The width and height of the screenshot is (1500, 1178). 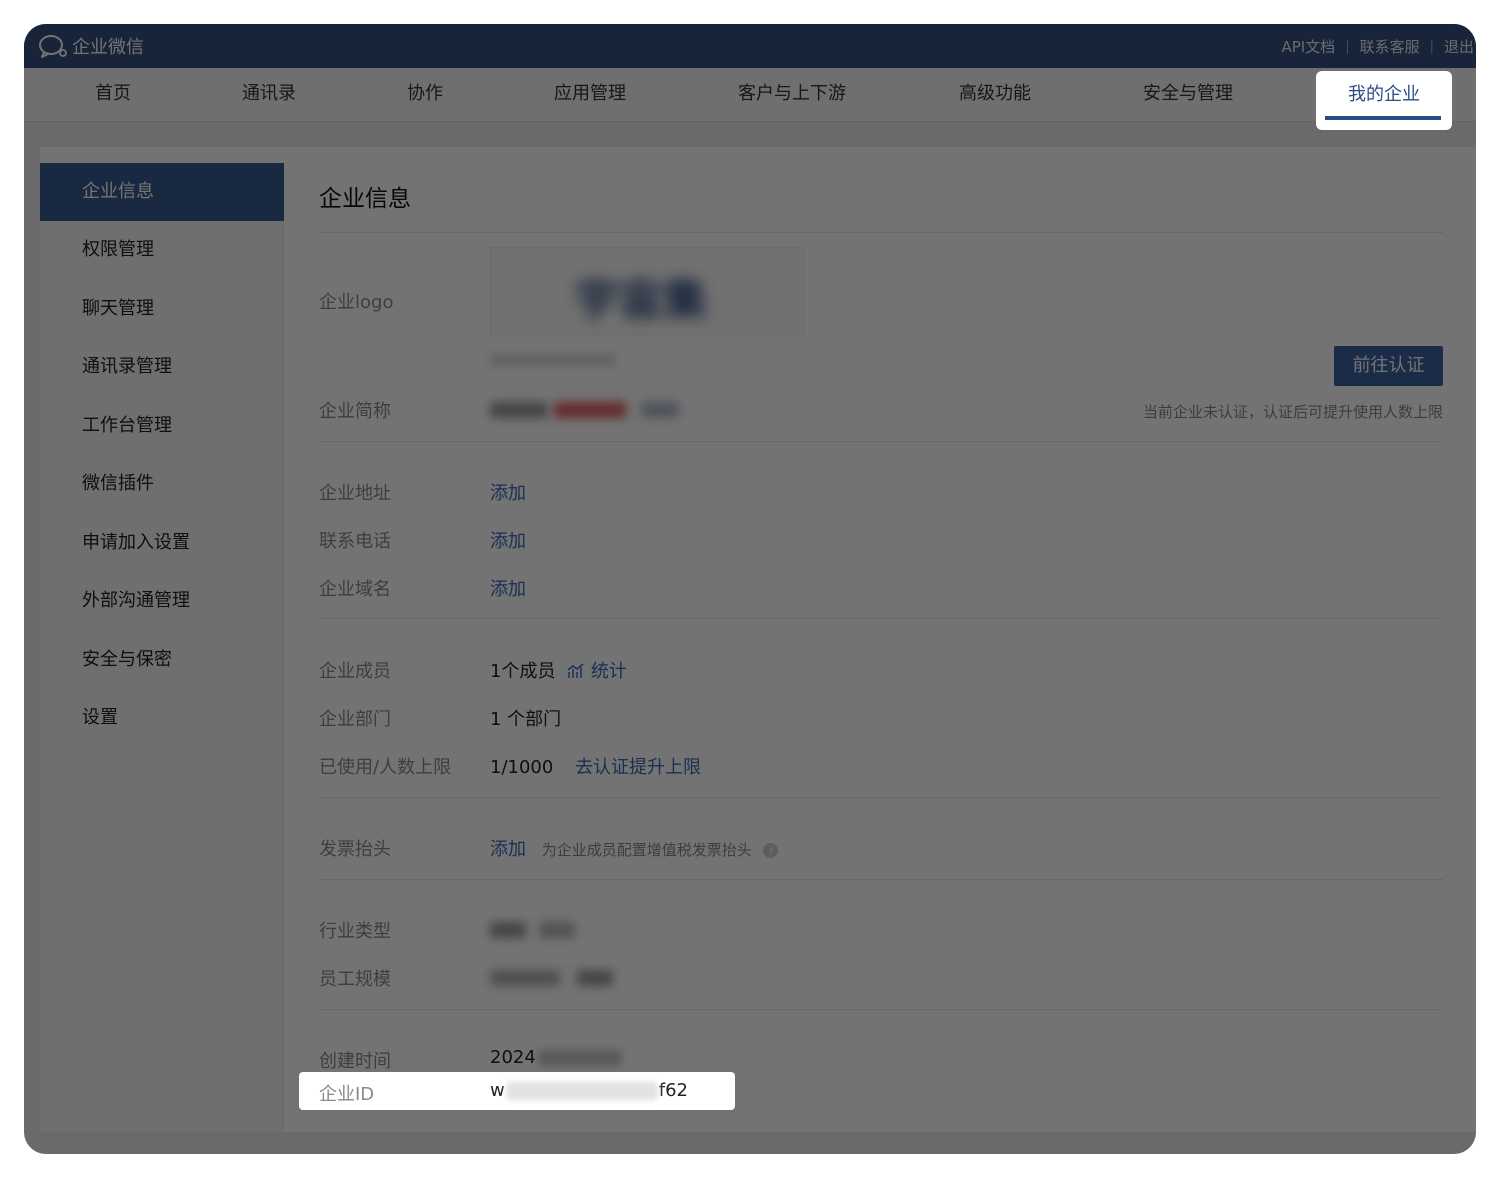 What do you see at coordinates (1188, 95) in the screenshot?
I see `tab-security: 安全与管理` at bounding box center [1188, 95].